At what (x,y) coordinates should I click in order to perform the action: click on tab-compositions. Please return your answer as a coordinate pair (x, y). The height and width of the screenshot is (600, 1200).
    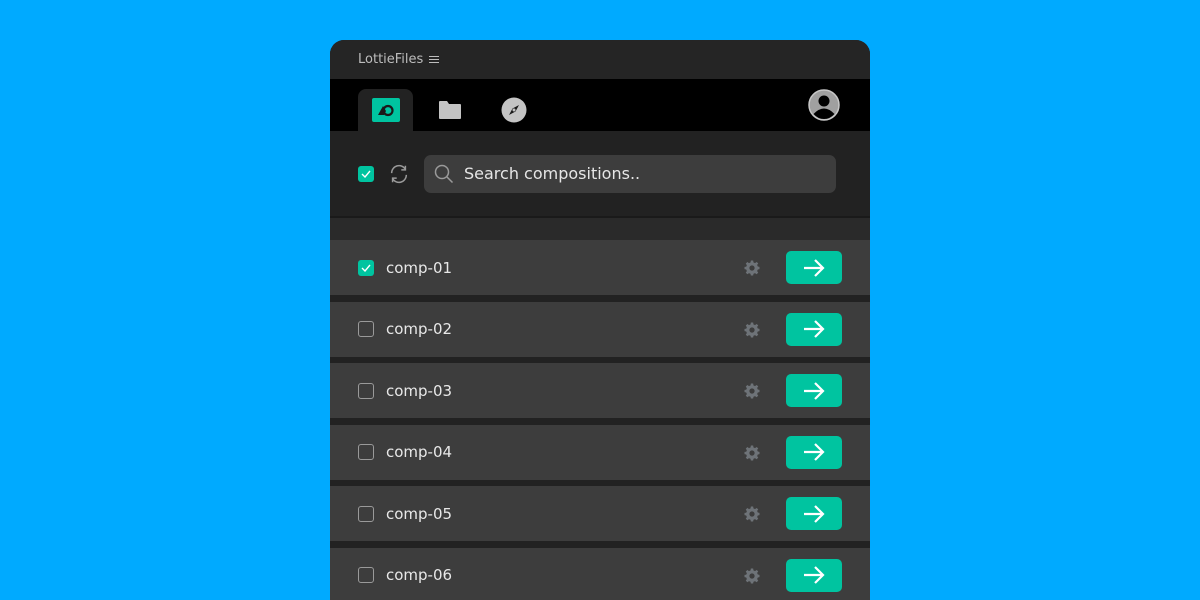
    Looking at the image, I should click on (385, 110).